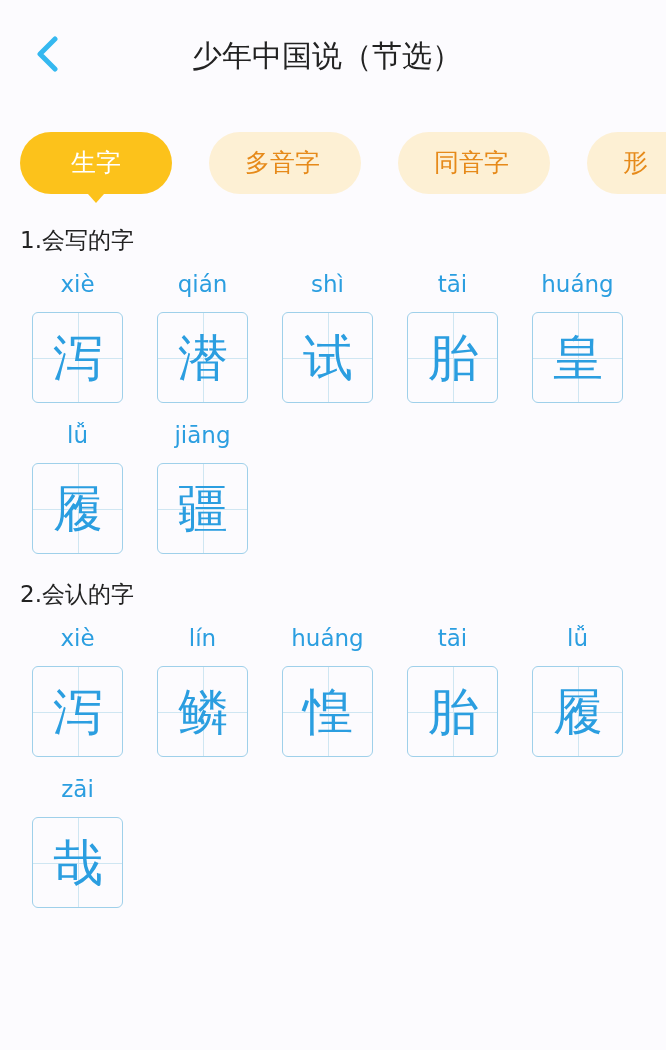 The width and height of the screenshot is (666, 1050). Describe the element at coordinates (47, 54) in the screenshot. I see `back-chevron-icon` at that location.